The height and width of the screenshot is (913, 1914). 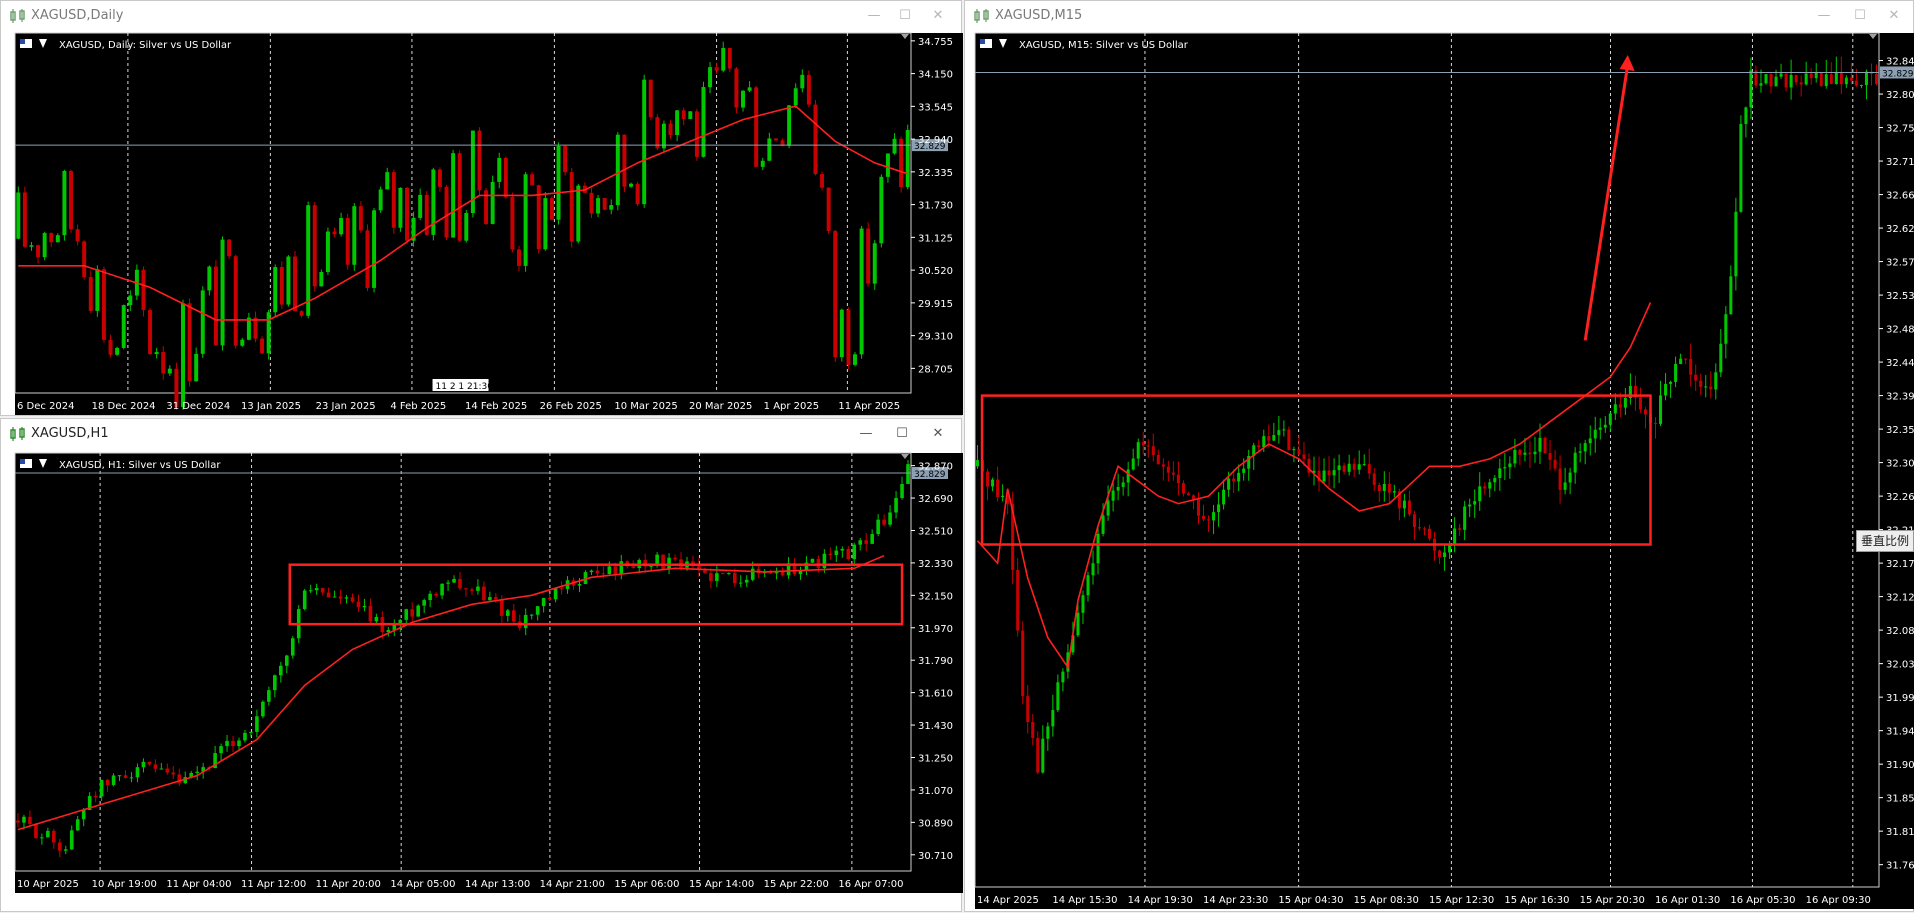 I want to click on x-tick-label: 14 Apr 15:30, so click(x=1084, y=900).